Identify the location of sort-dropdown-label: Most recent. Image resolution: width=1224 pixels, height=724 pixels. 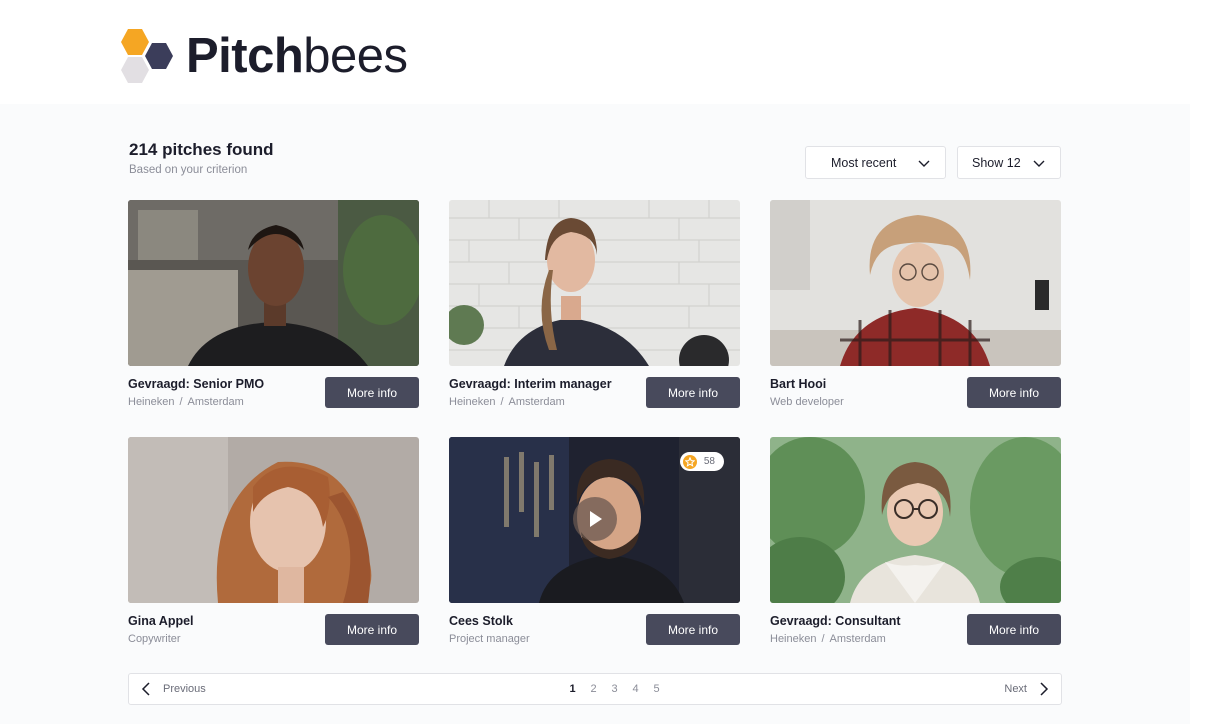
(864, 162).